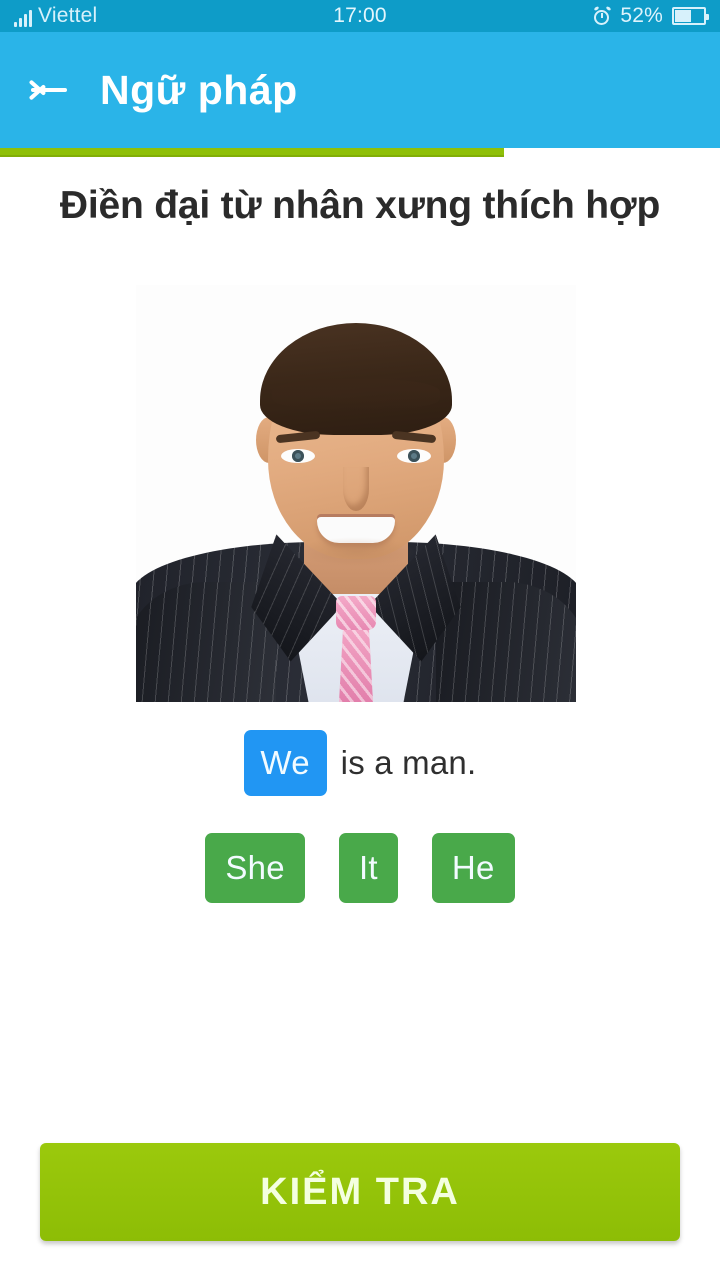 Image resolution: width=720 pixels, height=1280 pixels. What do you see at coordinates (360, 90) in the screenshot?
I see `app-bar: Ngữ pháp` at bounding box center [360, 90].